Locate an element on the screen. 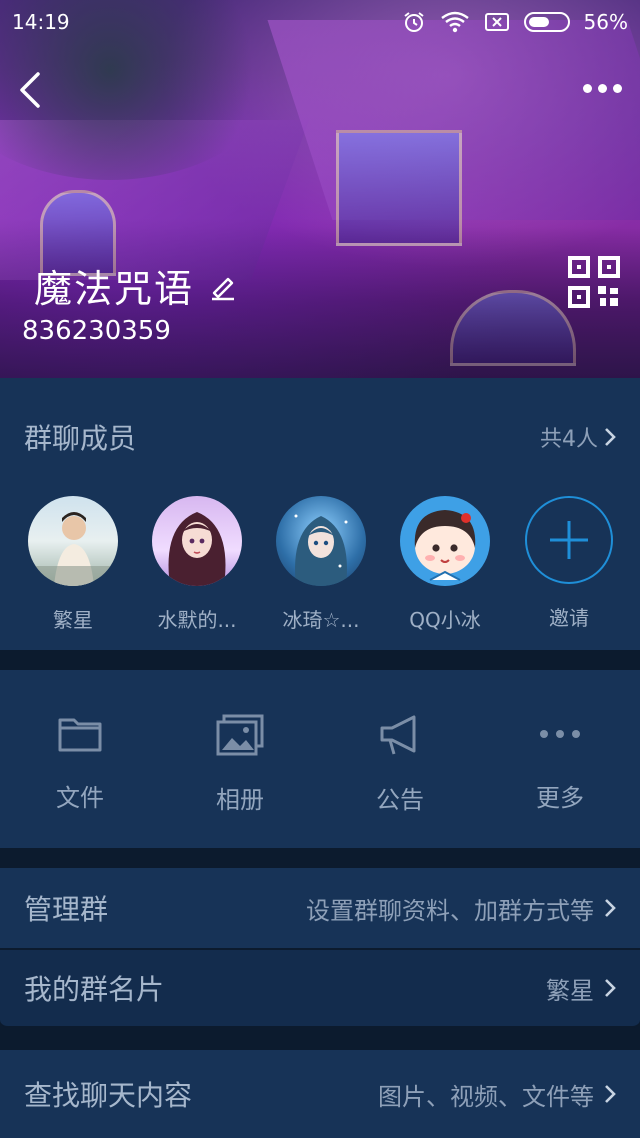  invite-member: 邀请 is located at coordinates (569, 564).